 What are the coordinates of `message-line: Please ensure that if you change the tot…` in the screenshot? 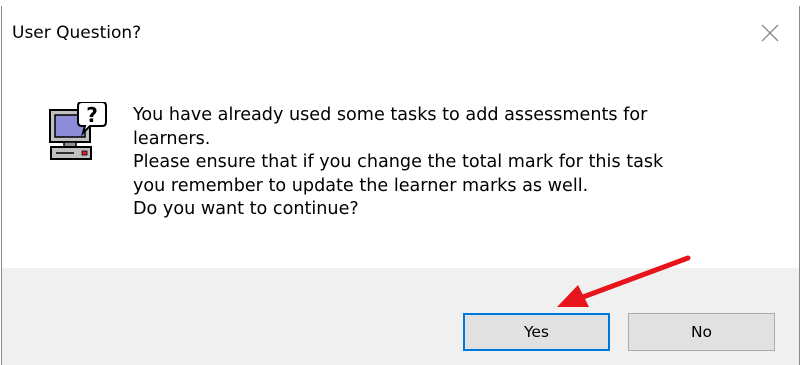 It's located at (398, 162).